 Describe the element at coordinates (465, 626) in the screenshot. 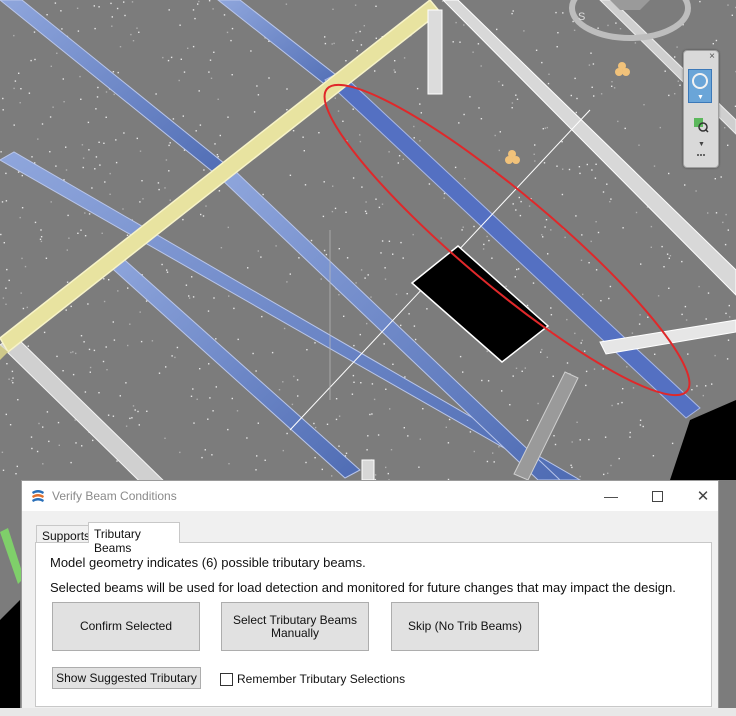

I see `skip-button: Skip (No Trib Beams)` at that location.